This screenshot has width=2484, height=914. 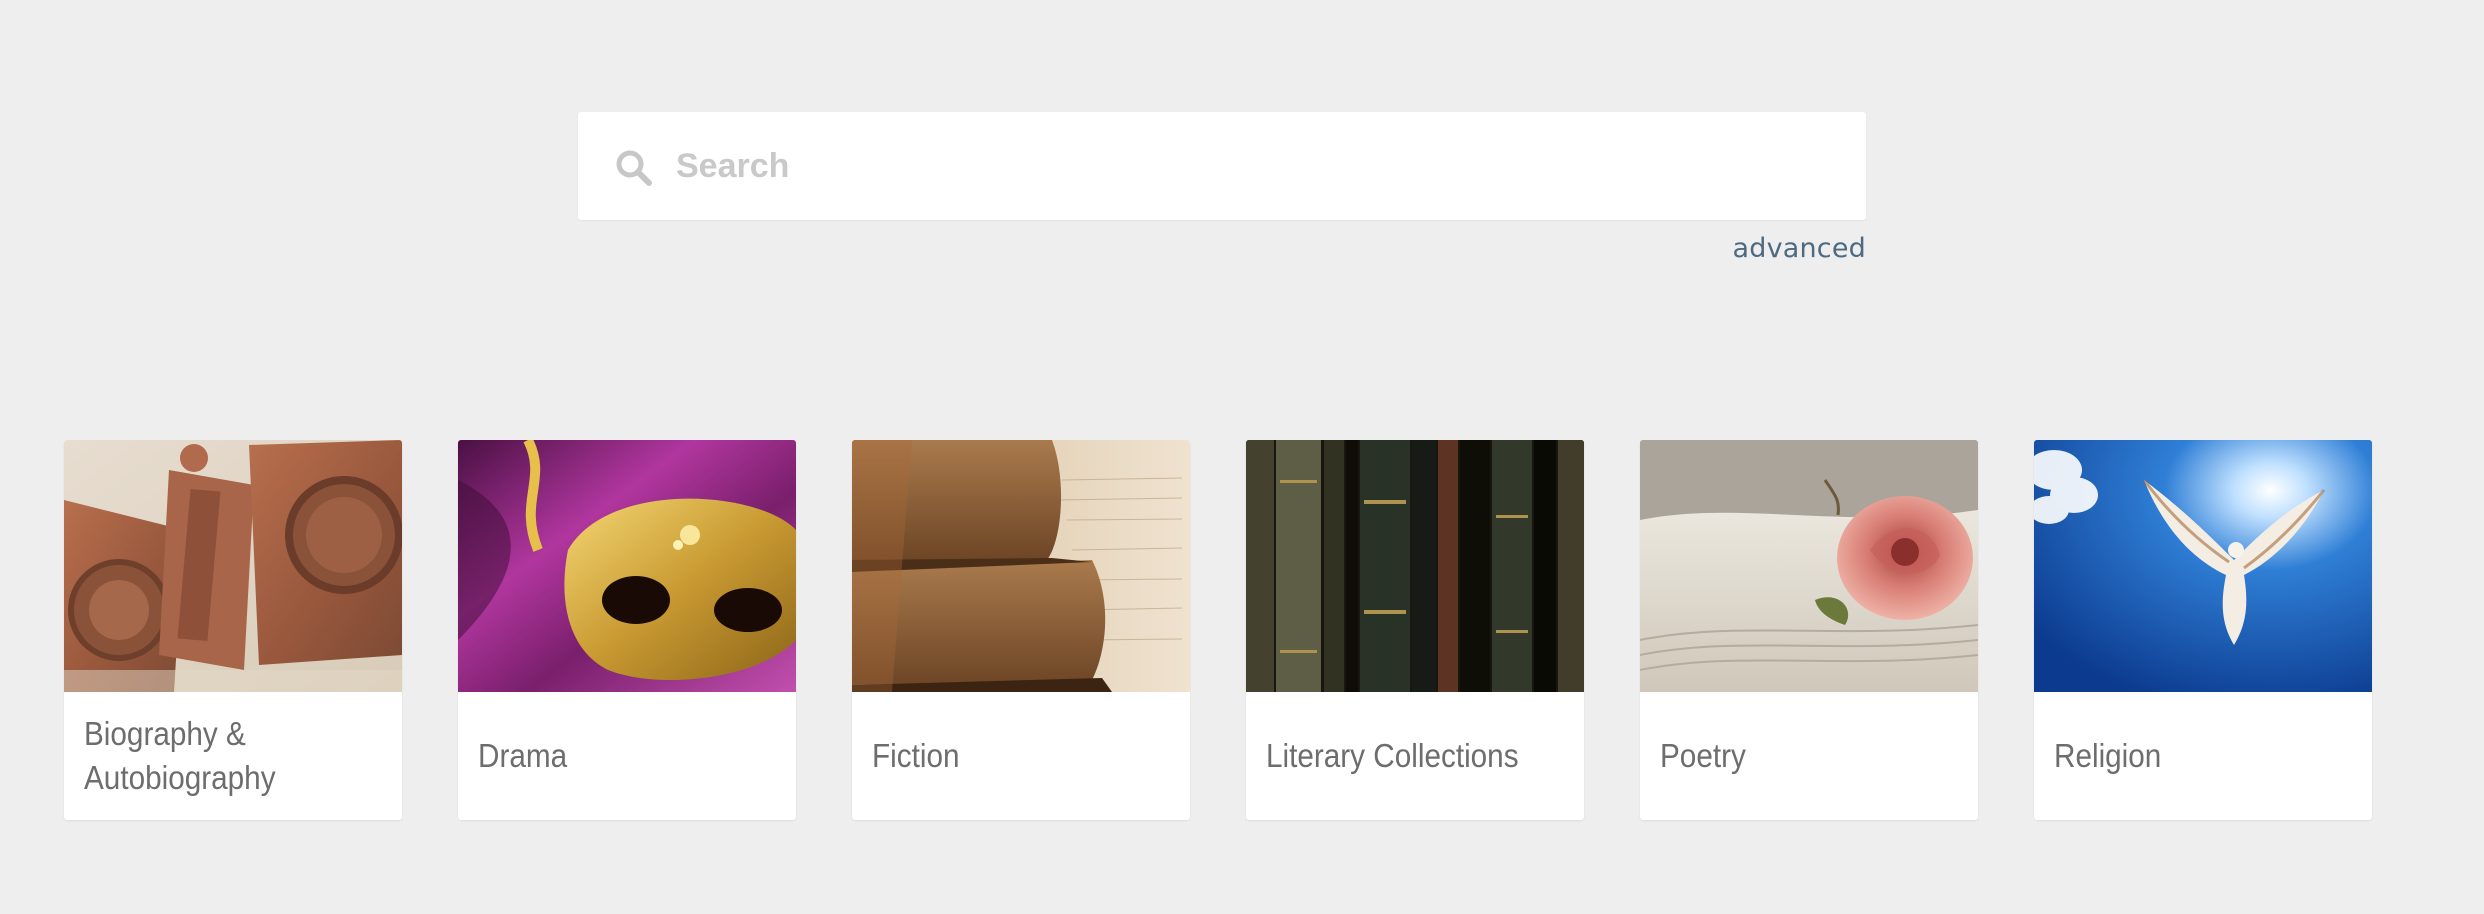 What do you see at coordinates (1809, 566) in the screenshot?
I see `poetry-rose-on-book-image` at bounding box center [1809, 566].